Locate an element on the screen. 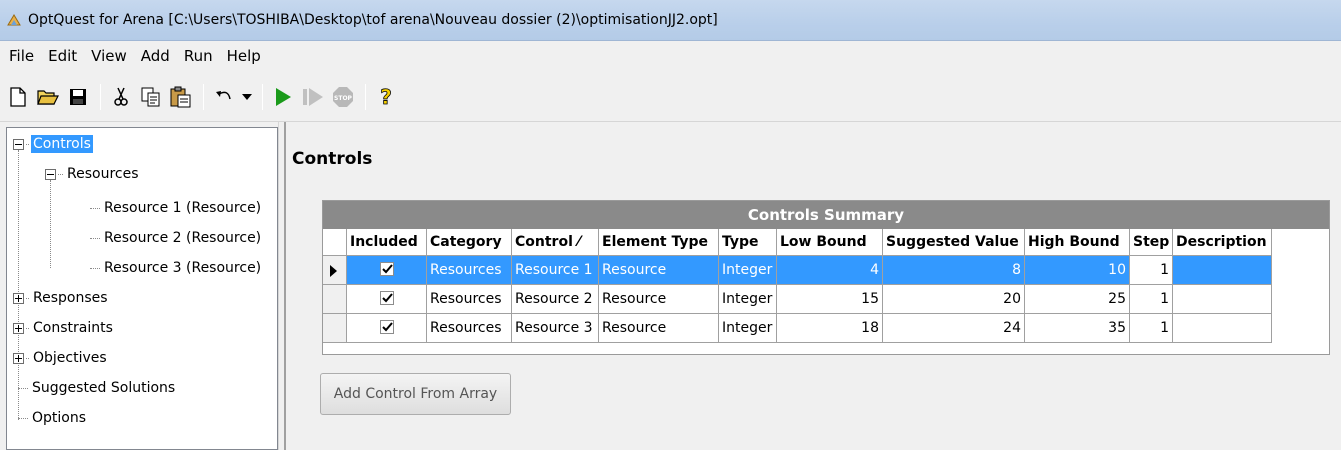 This screenshot has height=450, width=1341. header-element-type: Element Type is located at coordinates (659, 242).